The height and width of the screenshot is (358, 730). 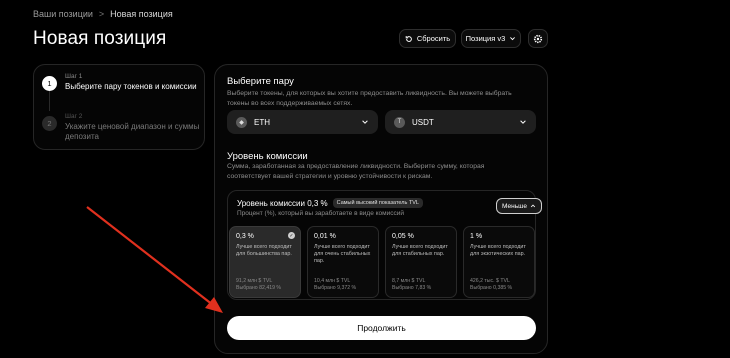 I want to click on version-label: Позиция v3, so click(x=485, y=38).